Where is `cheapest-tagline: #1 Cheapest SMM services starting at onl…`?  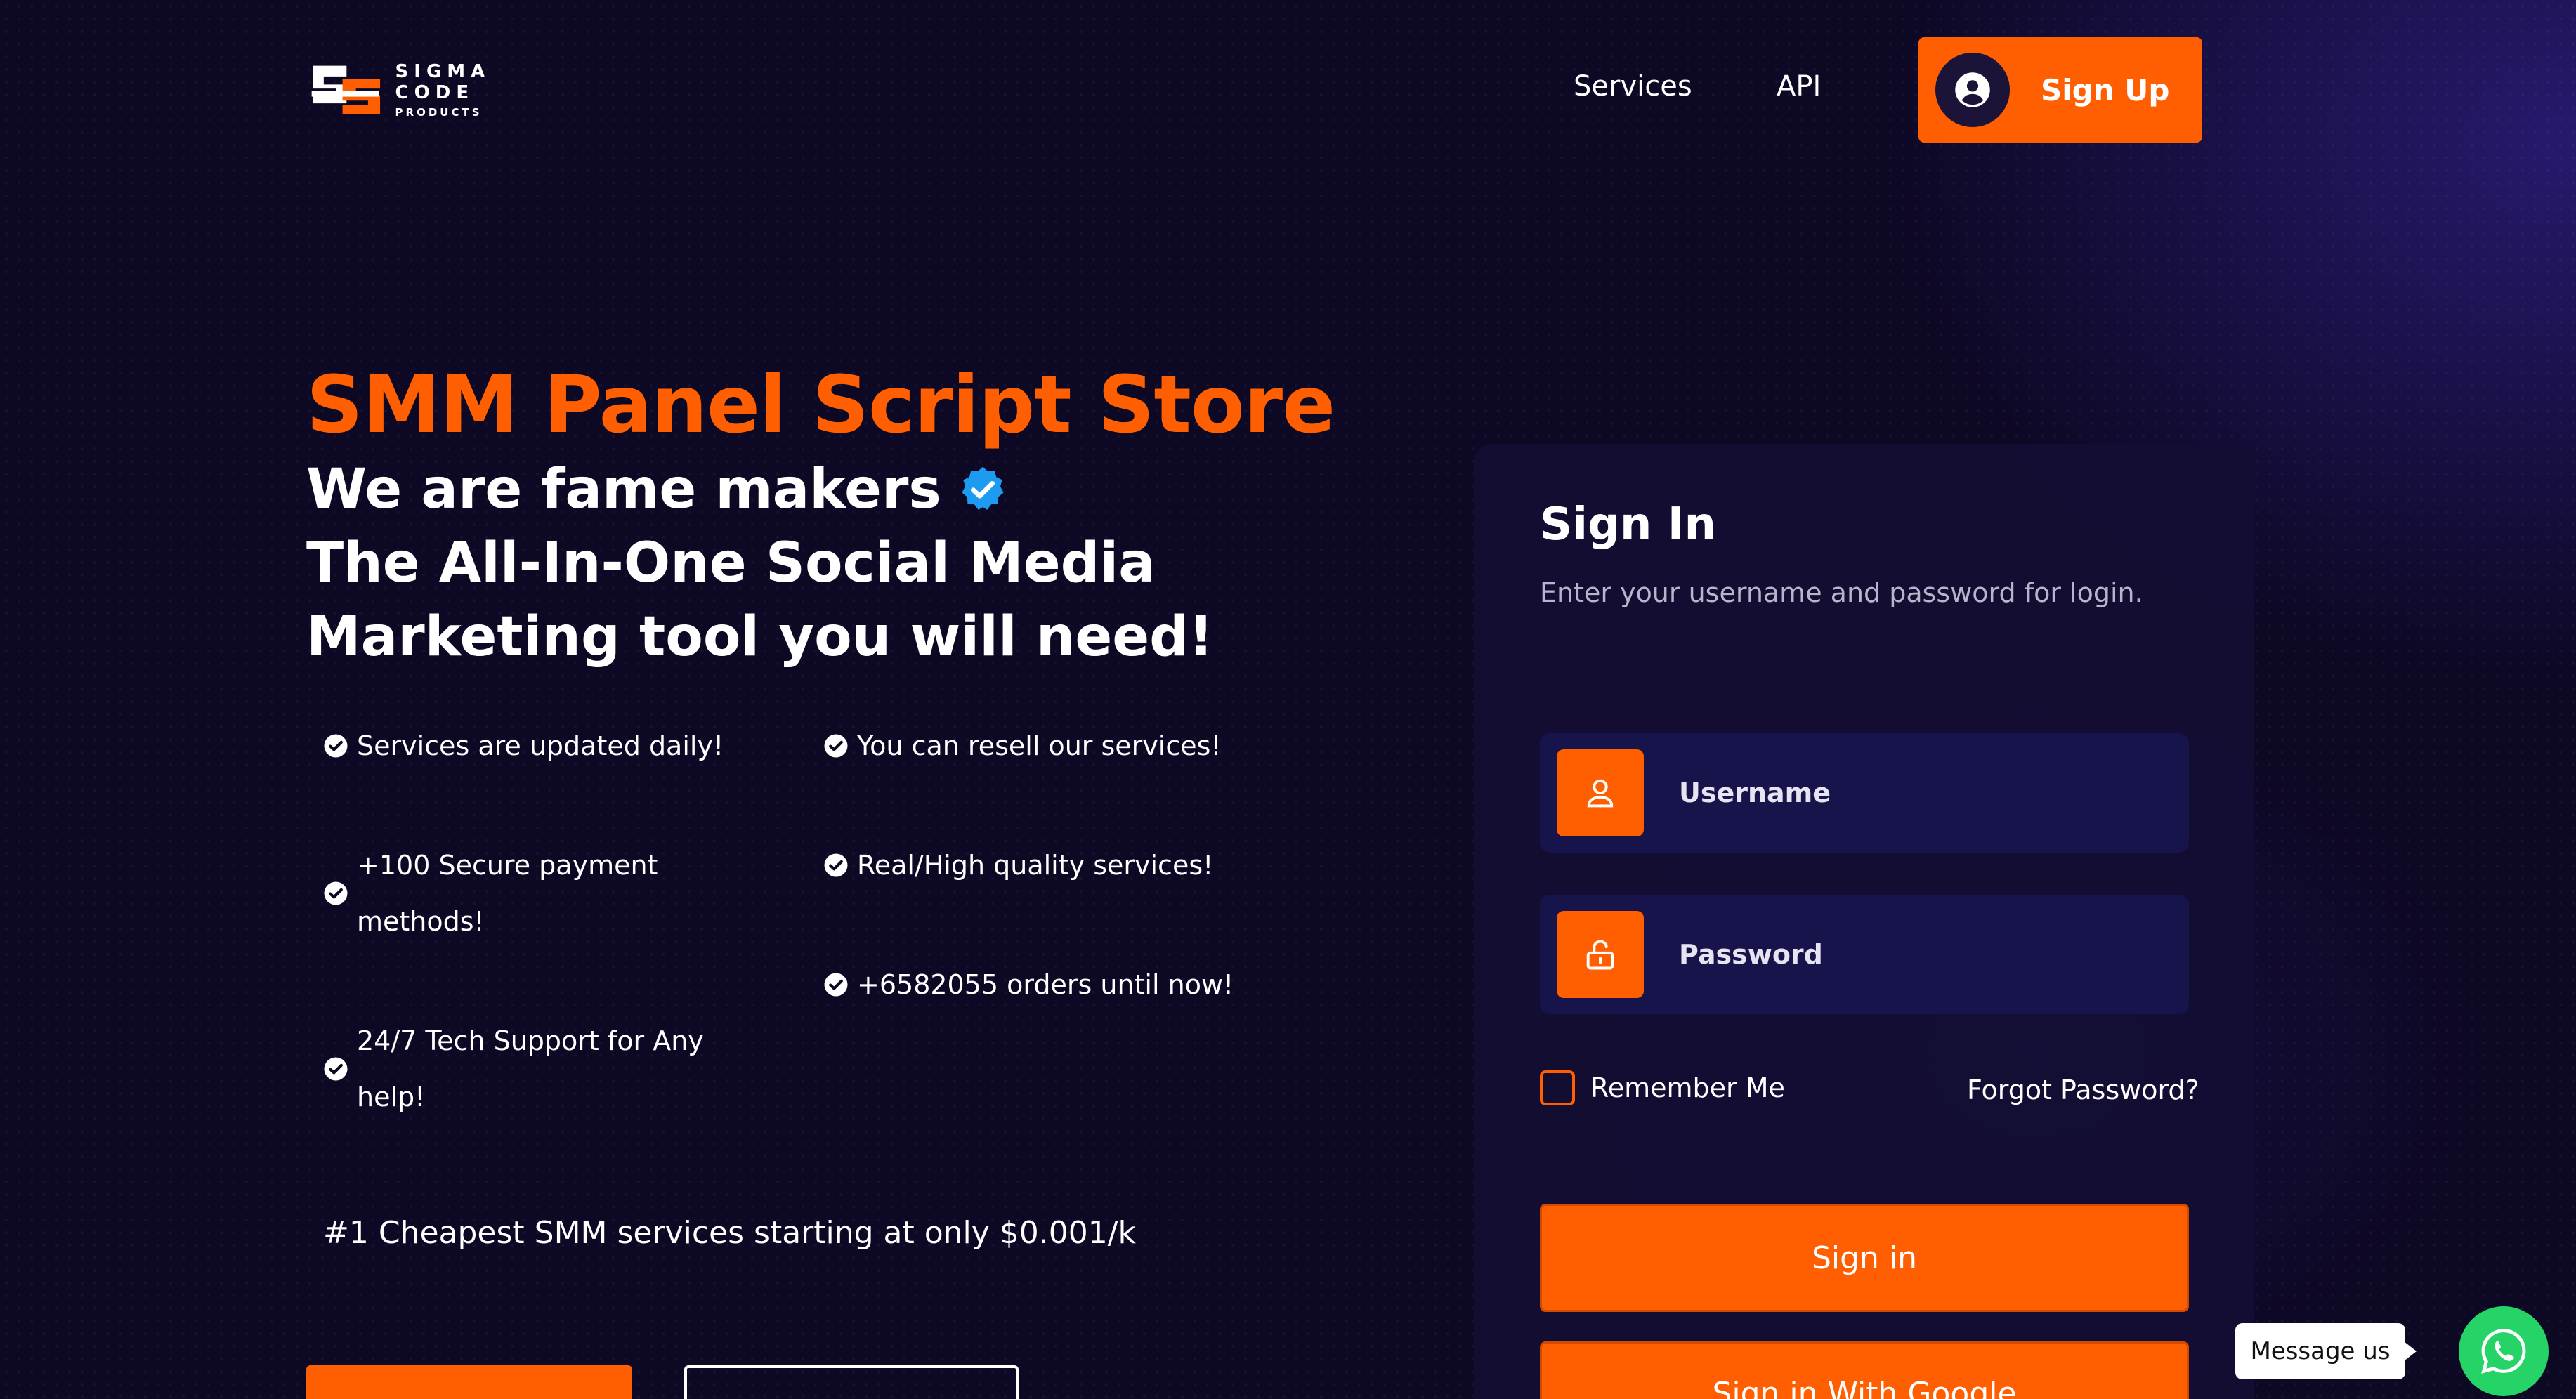
cheapest-tagline: #1 Cheapest SMM services starting at onl… is located at coordinates (730, 1233).